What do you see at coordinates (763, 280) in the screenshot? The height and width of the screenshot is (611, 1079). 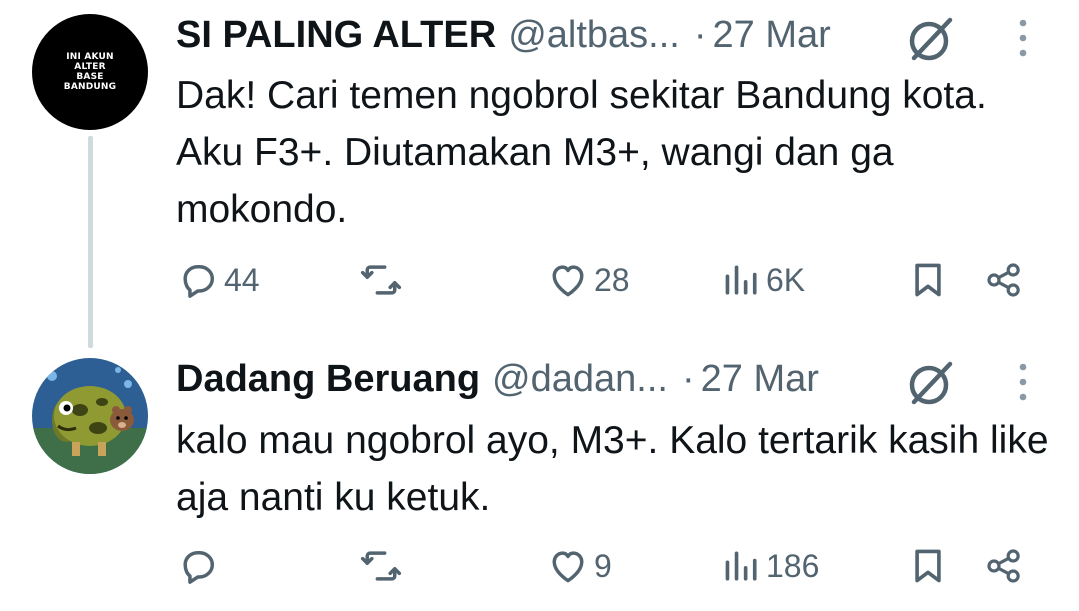 I see `views-button: 6K` at bounding box center [763, 280].